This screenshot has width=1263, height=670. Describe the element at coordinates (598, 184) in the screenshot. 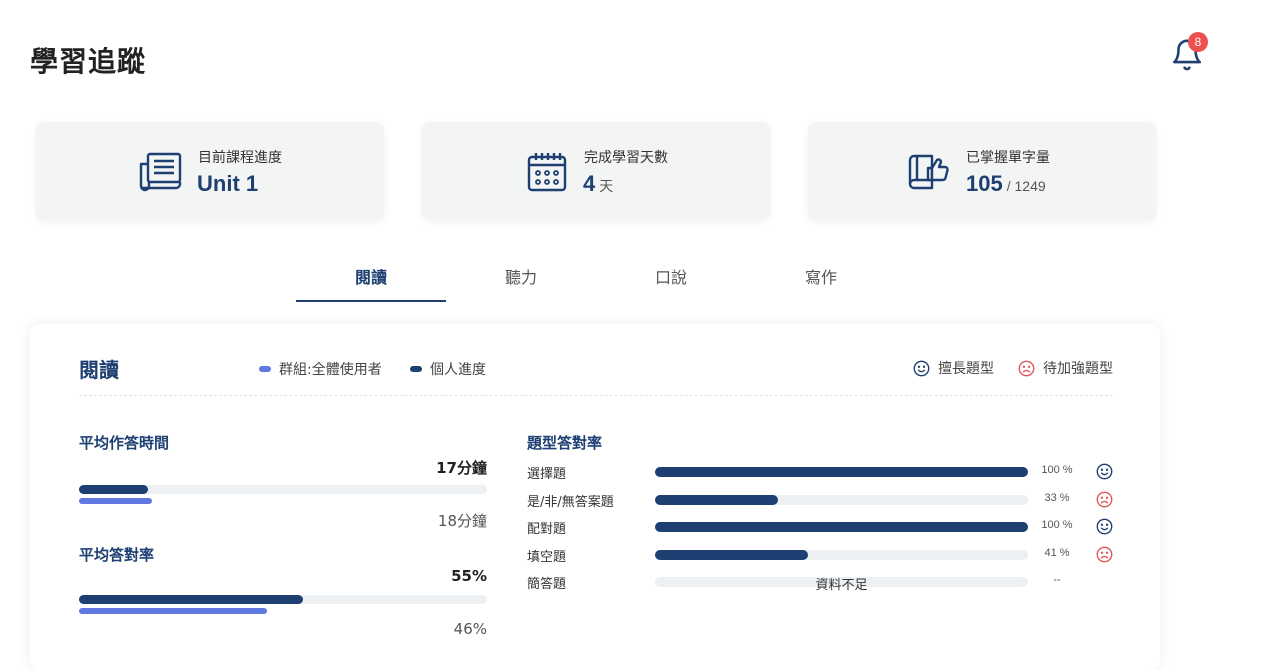

I see `stat-value: 4天` at that location.